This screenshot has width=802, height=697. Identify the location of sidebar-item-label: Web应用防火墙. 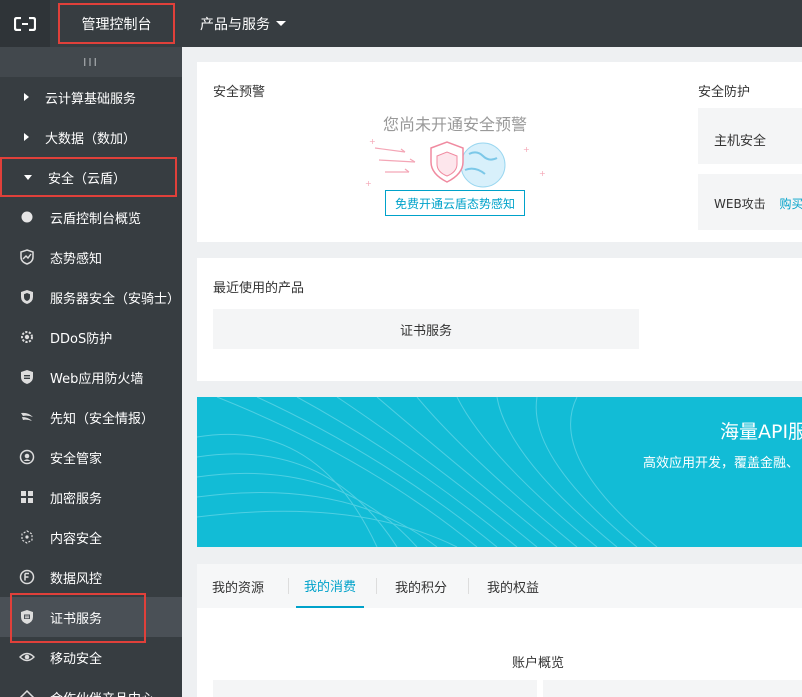
(97, 379).